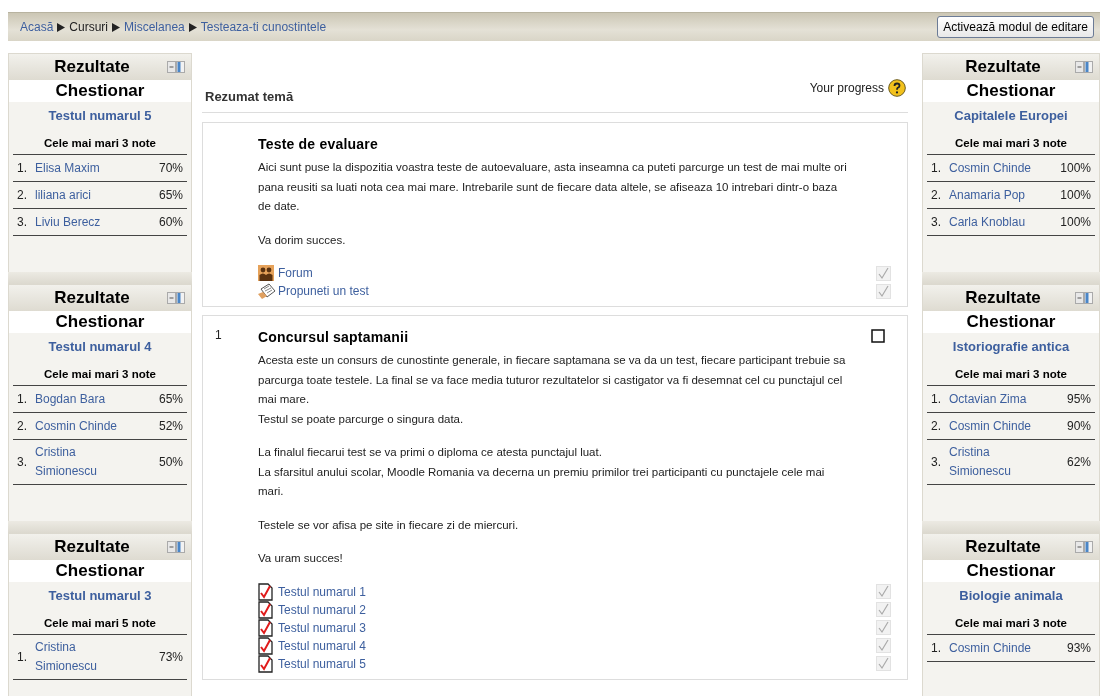 The width and height of the screenshot is (1104, 696). What do you see at coordinates (577, 591) in the screenshot?
I see `activity-link: Testul numarul 1` at bounding box center [577, 591].